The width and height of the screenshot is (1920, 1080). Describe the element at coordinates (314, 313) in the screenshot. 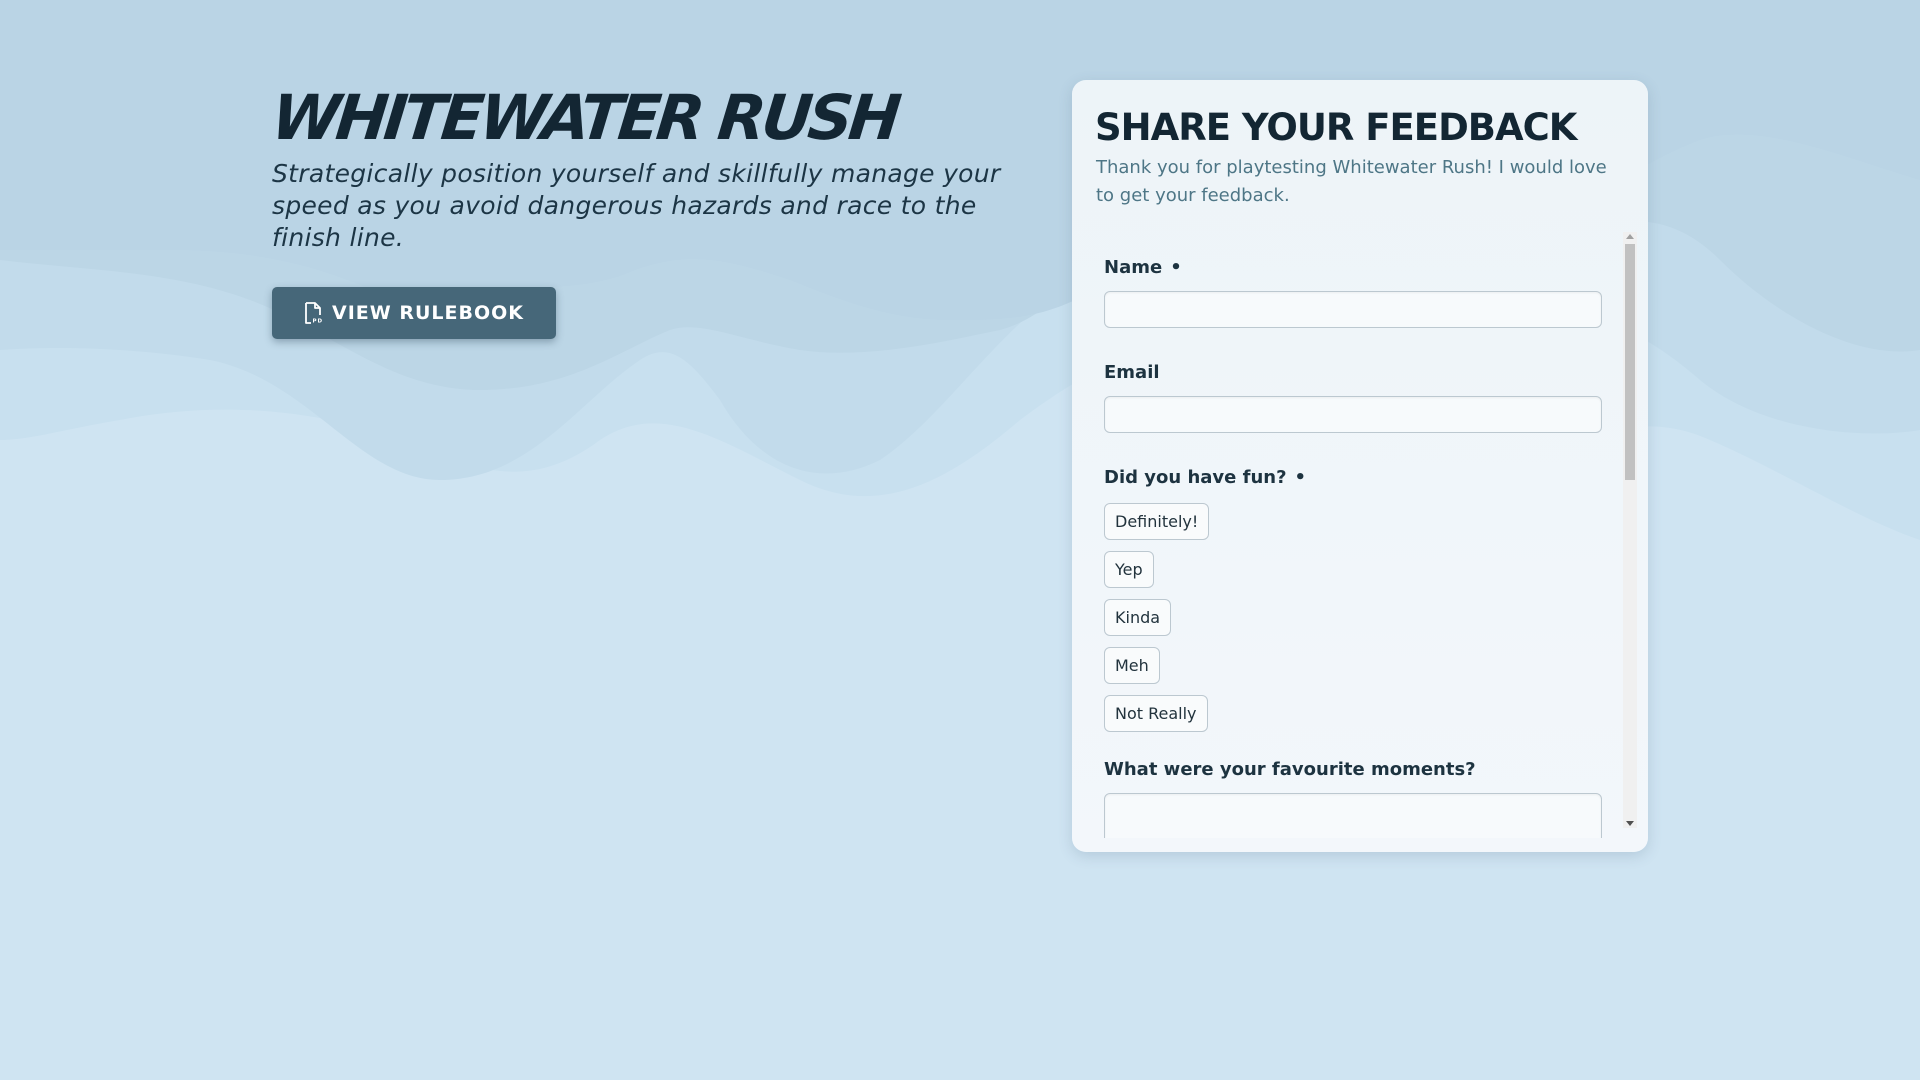

I see `pdf-file-icon: PDF` at that location.